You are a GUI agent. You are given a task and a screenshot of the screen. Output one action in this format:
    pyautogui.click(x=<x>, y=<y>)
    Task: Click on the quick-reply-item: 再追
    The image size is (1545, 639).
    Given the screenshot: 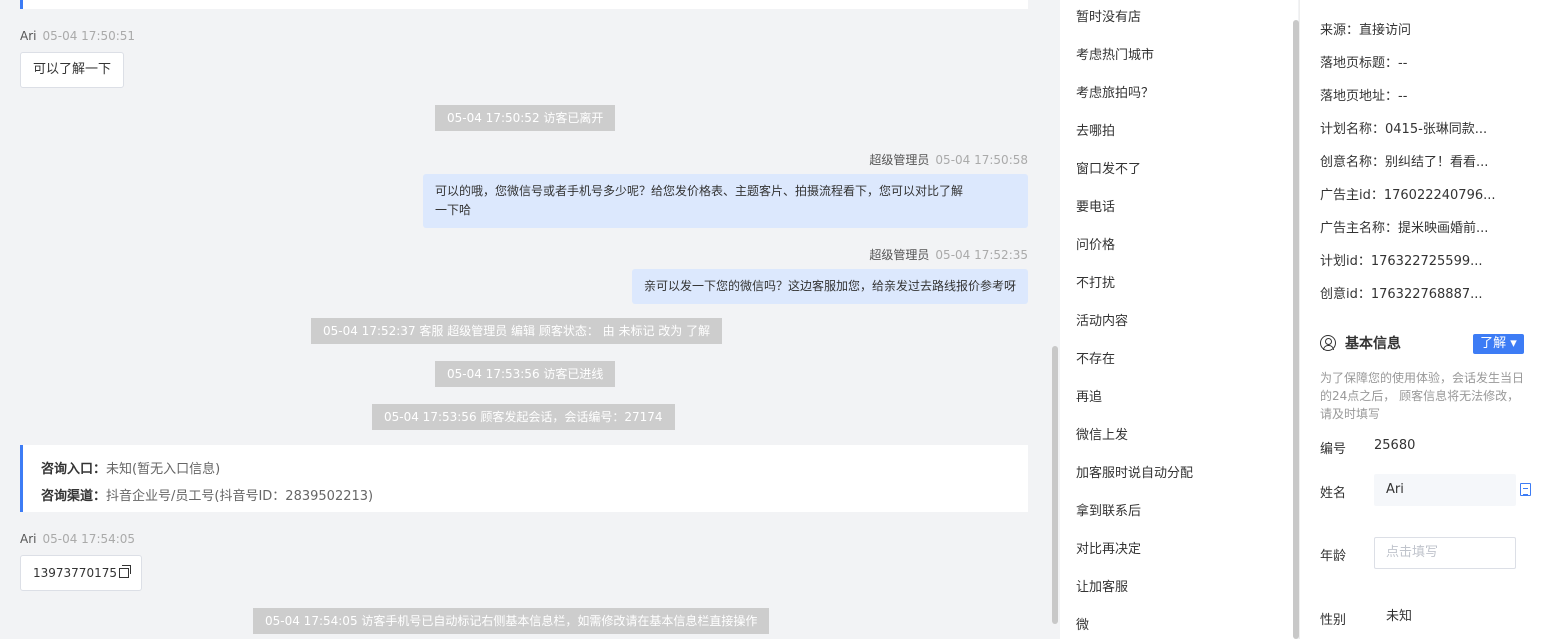 What is the action you would take?
    pyautogui.click(x=1089, y=395)
    